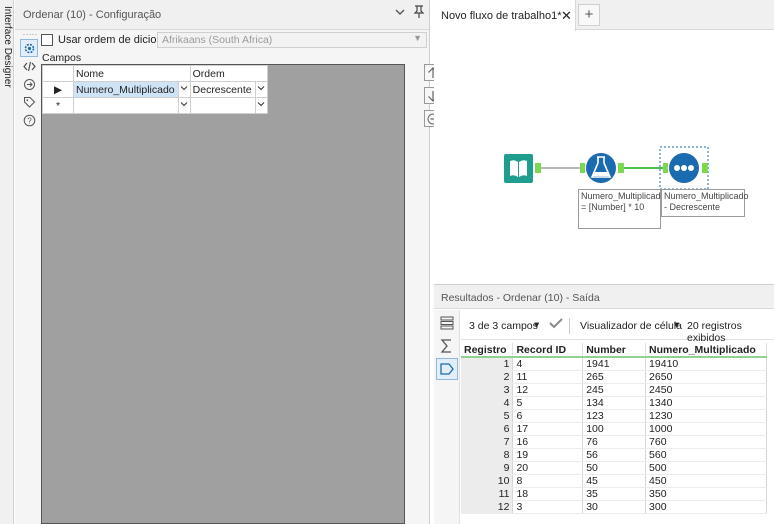  I want to click on row-number-cell: 4, so click(487, 403).